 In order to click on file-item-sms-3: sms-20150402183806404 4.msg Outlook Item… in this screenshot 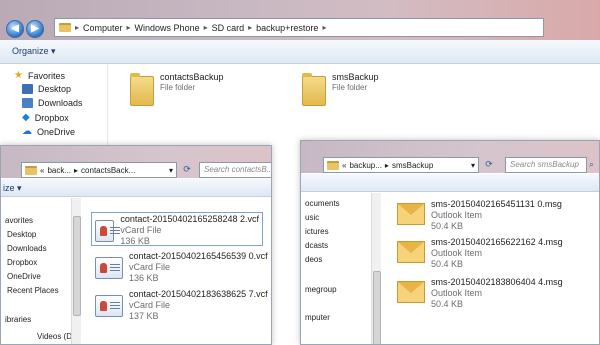, I will do `click(480, 293)`.